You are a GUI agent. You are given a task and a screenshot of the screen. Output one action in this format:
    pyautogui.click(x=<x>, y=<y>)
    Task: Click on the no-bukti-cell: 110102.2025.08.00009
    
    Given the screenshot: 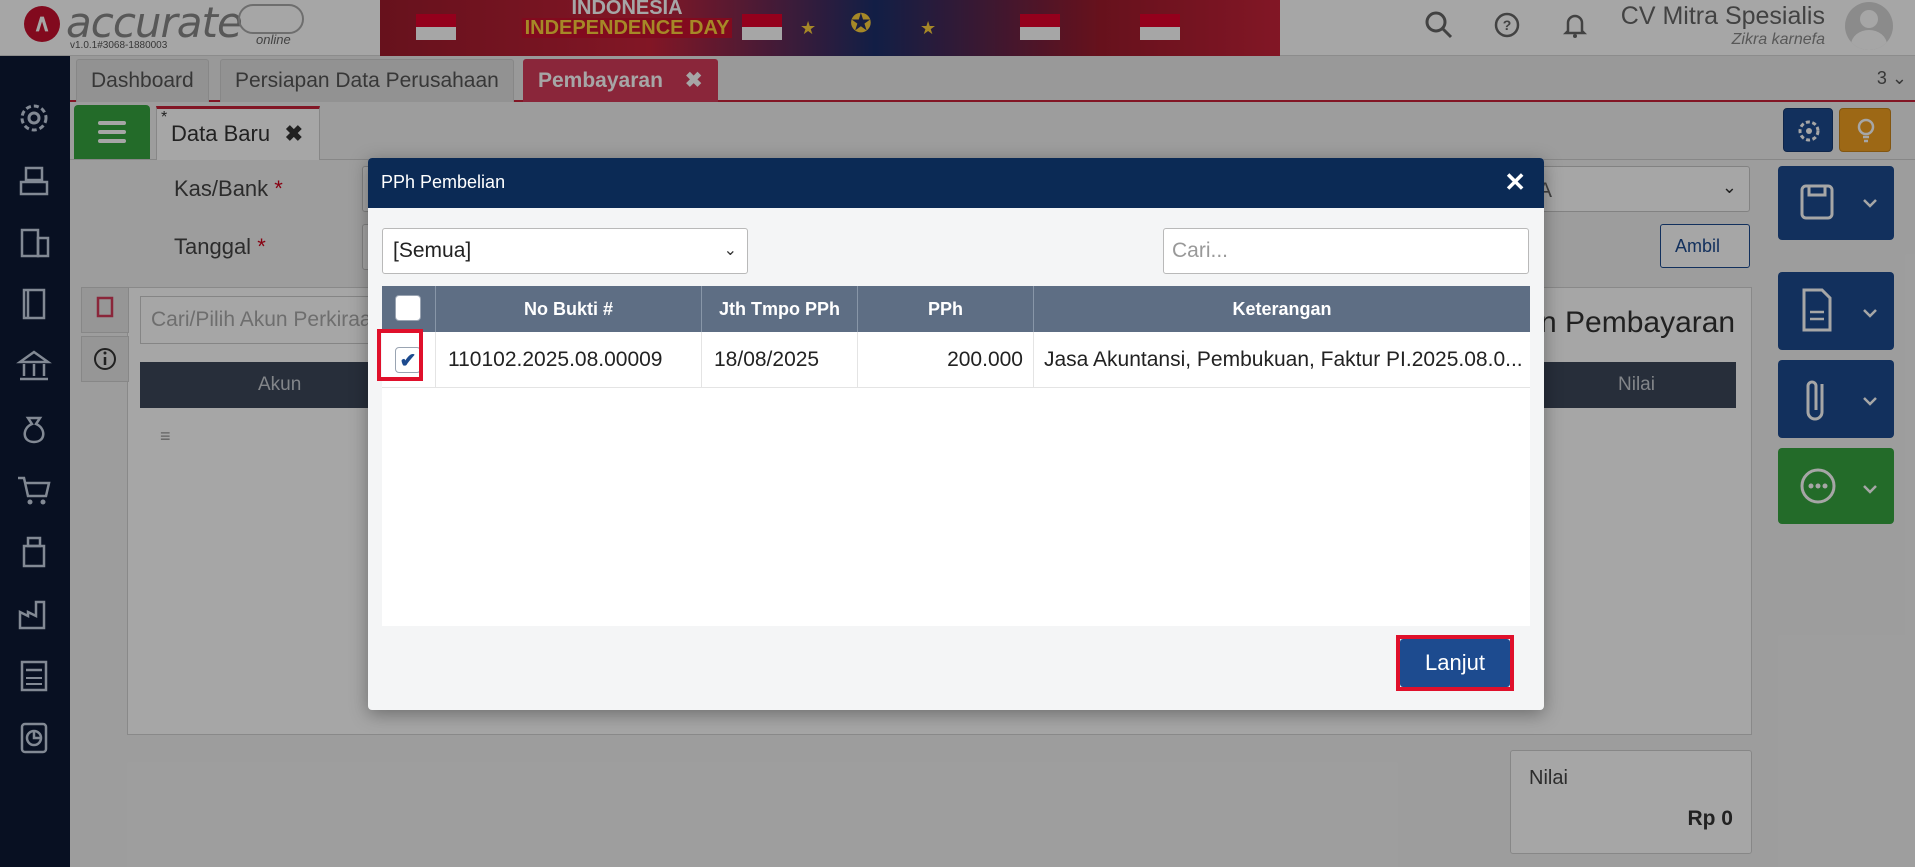 What is the action you would take?
    pyautogui.click(x=569, y=360)
    